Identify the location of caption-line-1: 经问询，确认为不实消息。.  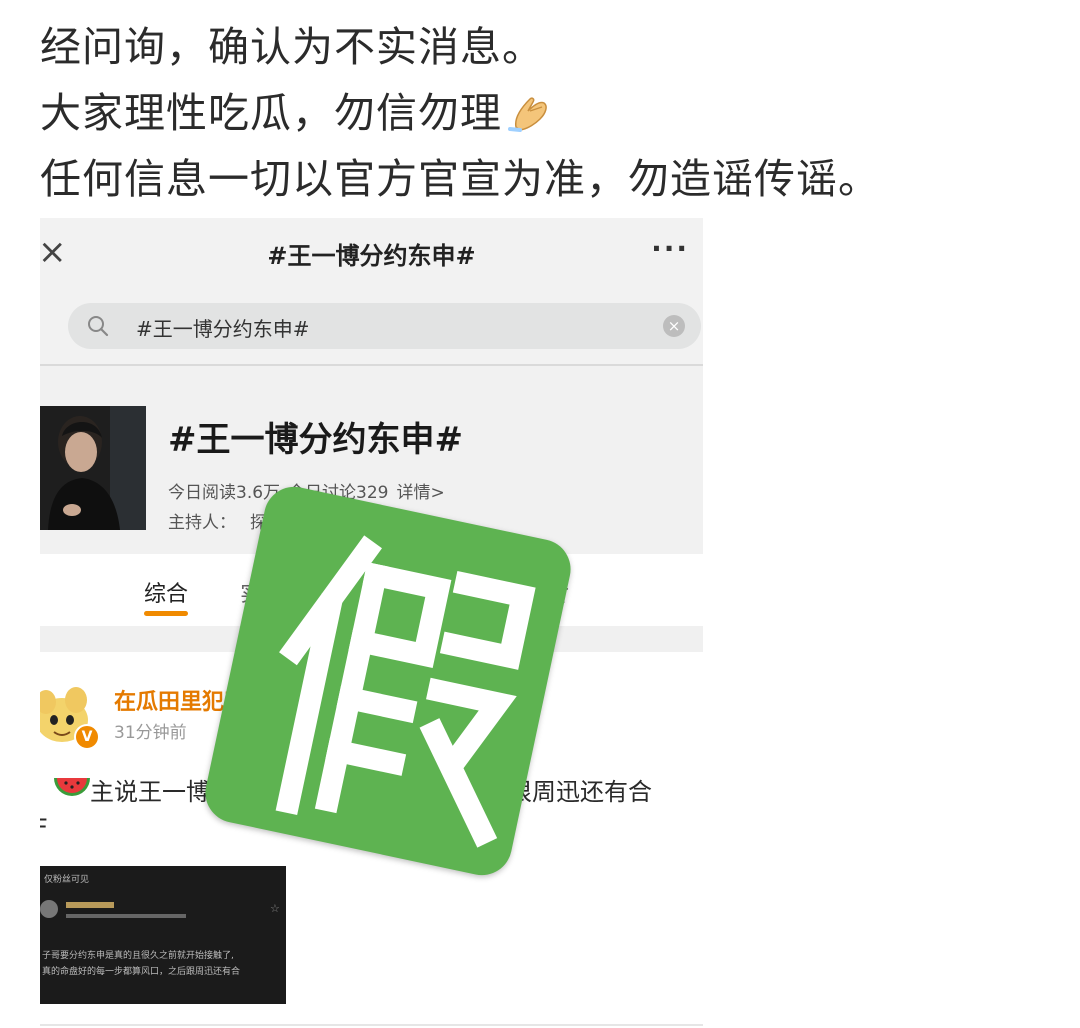
(292, 47).